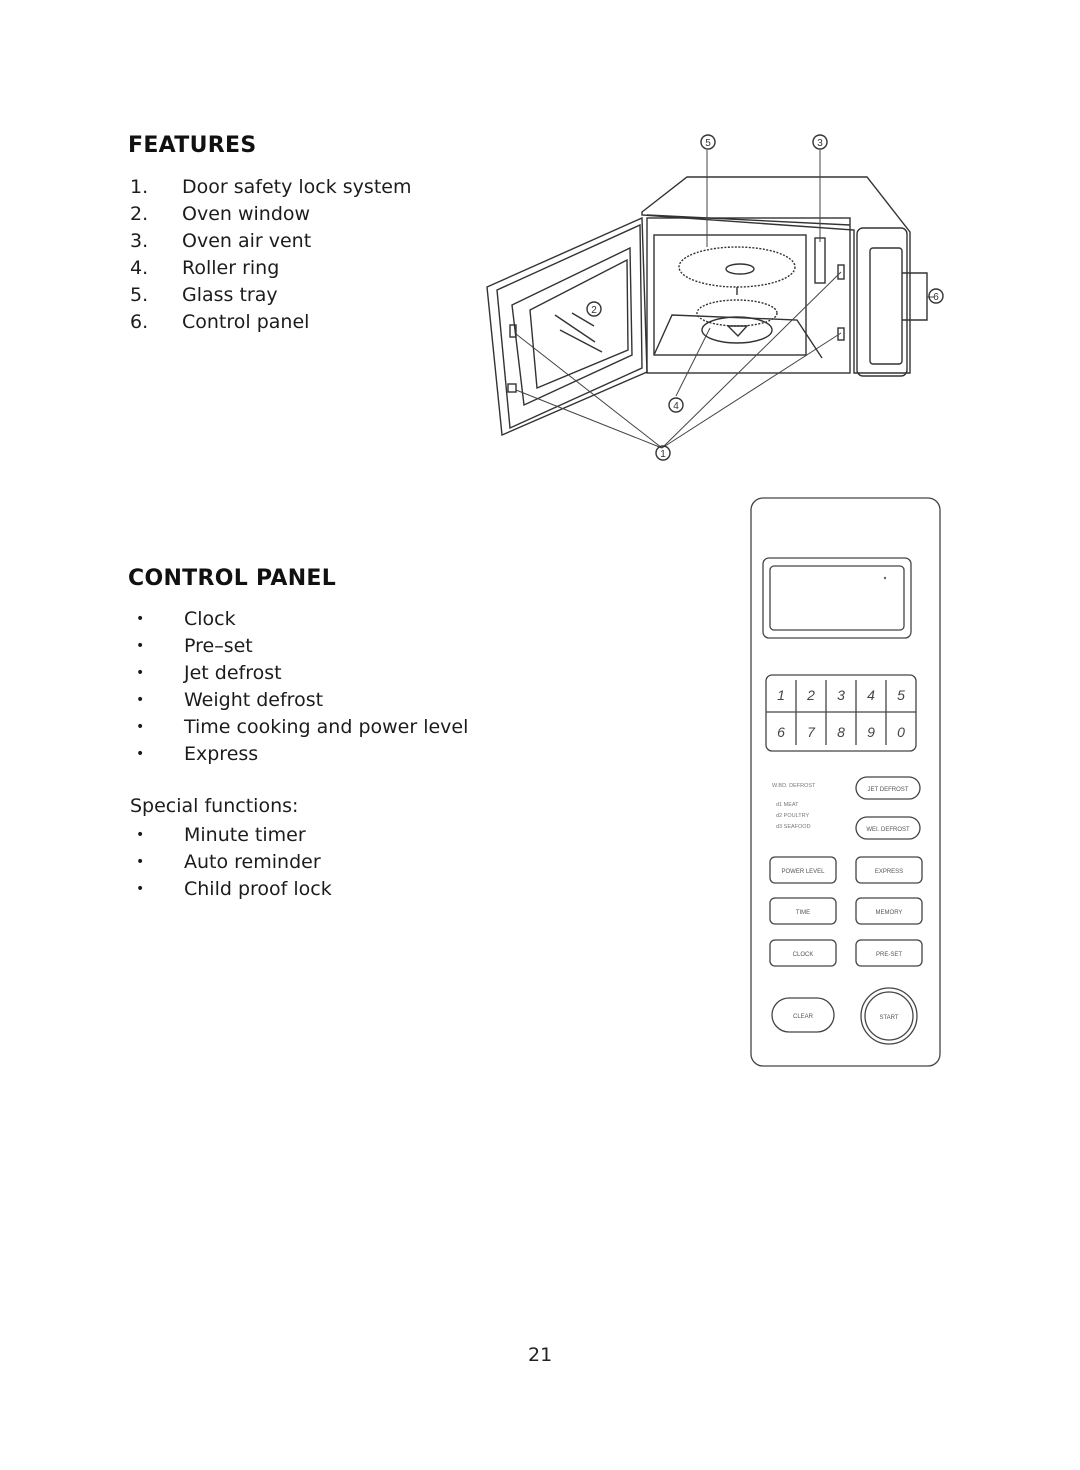 This screenshot has width=1080, height=1470. Describe the element at coordinates (232, 578) in the screenshot. I see `control-panel-heading: CONTROL PANEL` at that location.